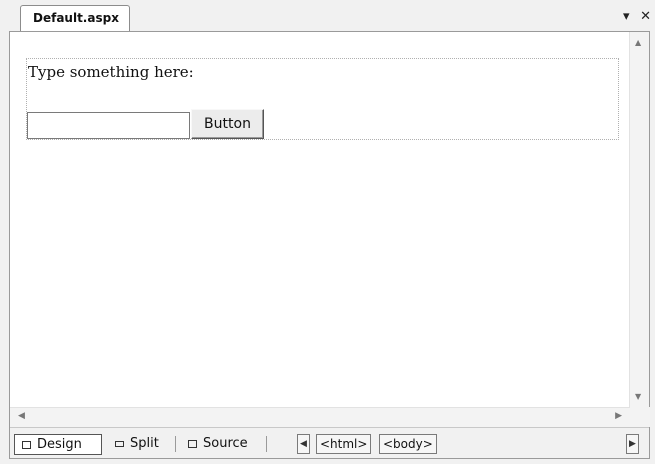 The image size is (655, 464). What do you see at coordinates (344, 444) in the screenshot?
I see `tag-html-button: <html>` at bounding box center [344, 444].